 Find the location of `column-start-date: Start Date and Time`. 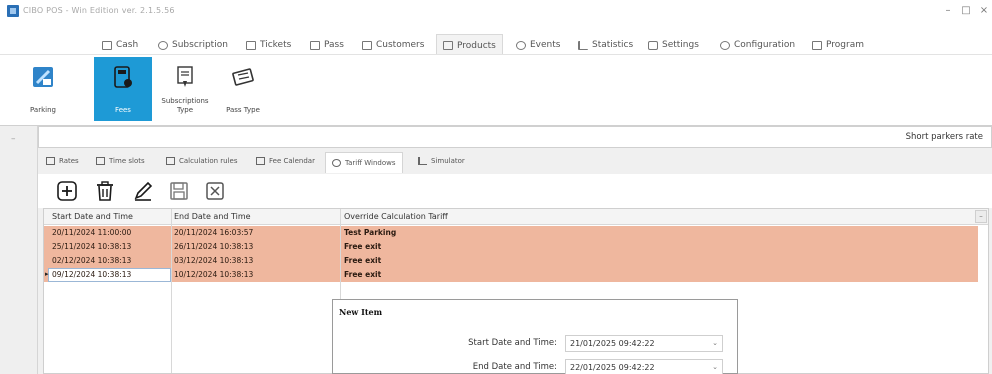

column-start-date: Start Date and Time is located at coordinates (92, 216).